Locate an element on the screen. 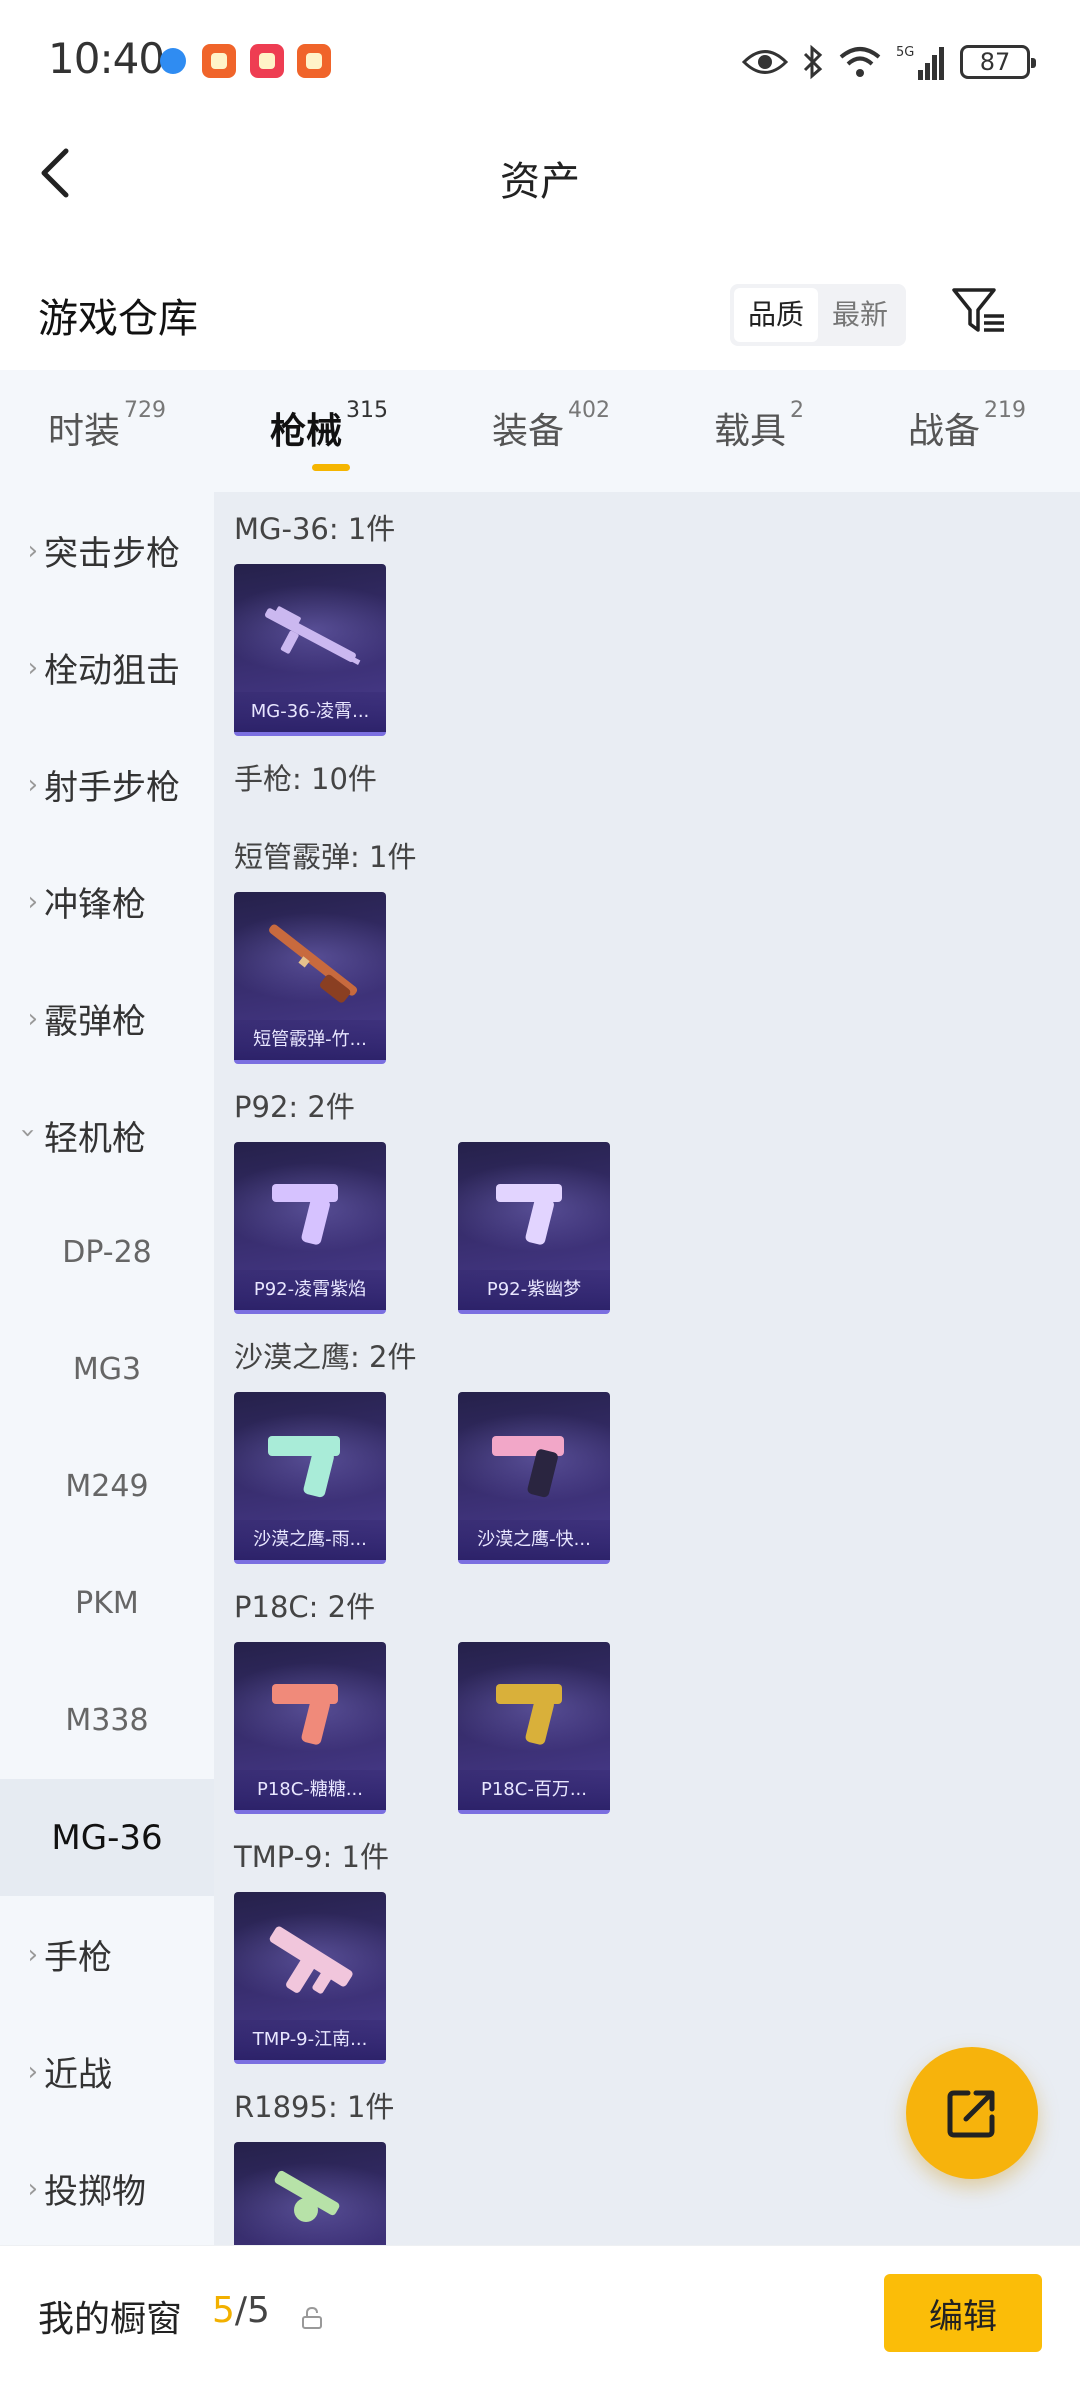 The image size is (1080, 2381). sort-quality-button: 品质 is located at coordinates (776, 315).